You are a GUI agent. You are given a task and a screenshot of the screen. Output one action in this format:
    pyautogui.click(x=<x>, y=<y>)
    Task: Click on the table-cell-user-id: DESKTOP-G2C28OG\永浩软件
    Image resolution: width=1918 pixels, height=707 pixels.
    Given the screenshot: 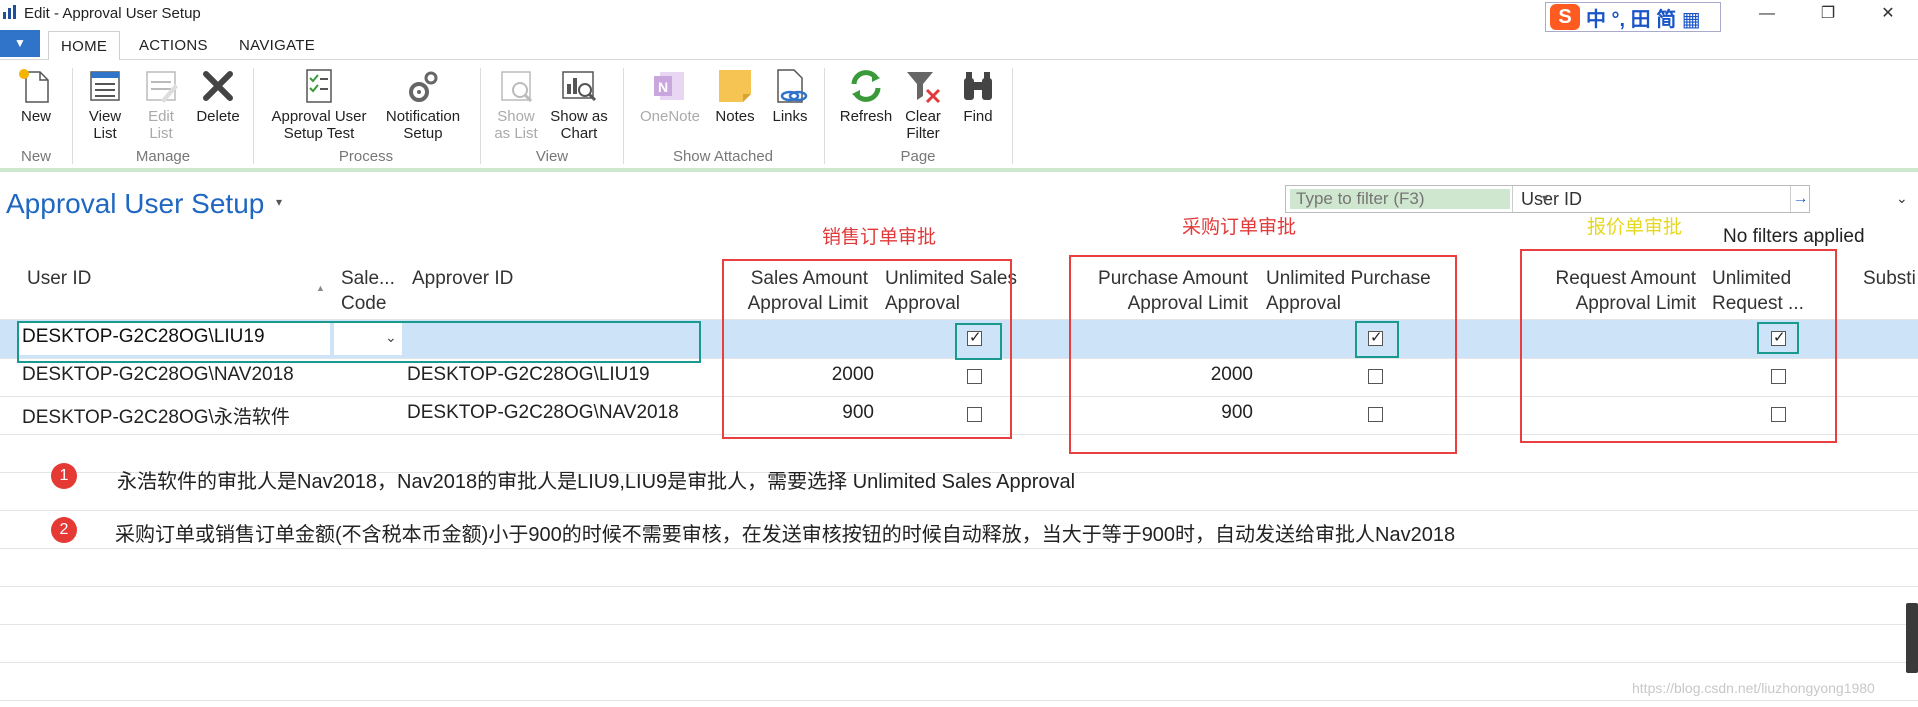 What is the action you would take?
    pyautogui.click(x=156, y=415)
    